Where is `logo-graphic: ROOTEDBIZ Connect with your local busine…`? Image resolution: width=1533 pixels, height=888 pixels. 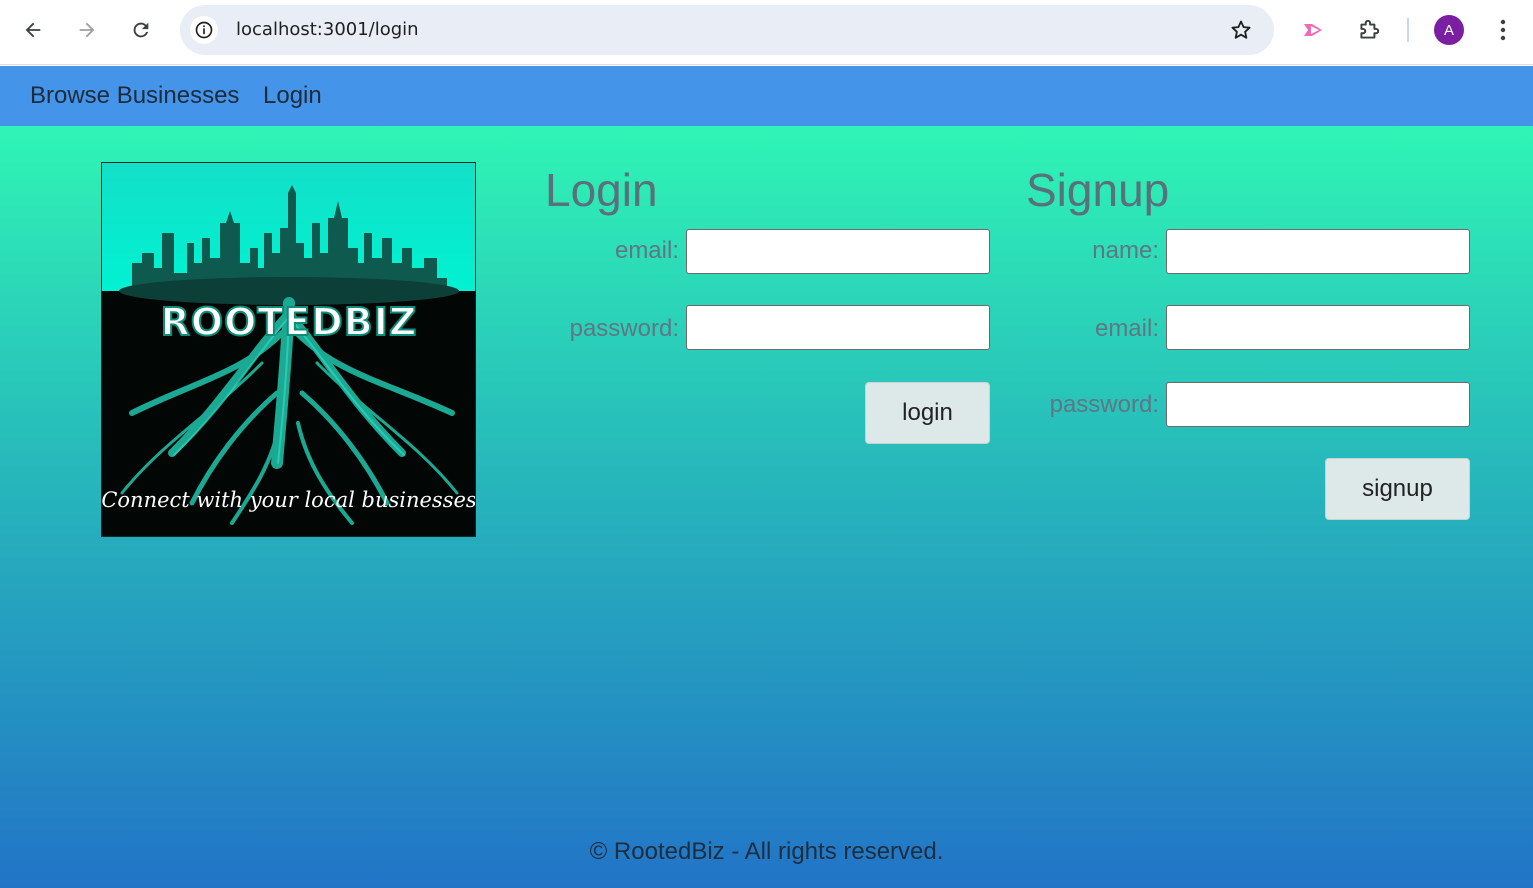
logo-graphic: ROOTEDBIZ Connect with your local busine… is located at coordinates (289, 349).